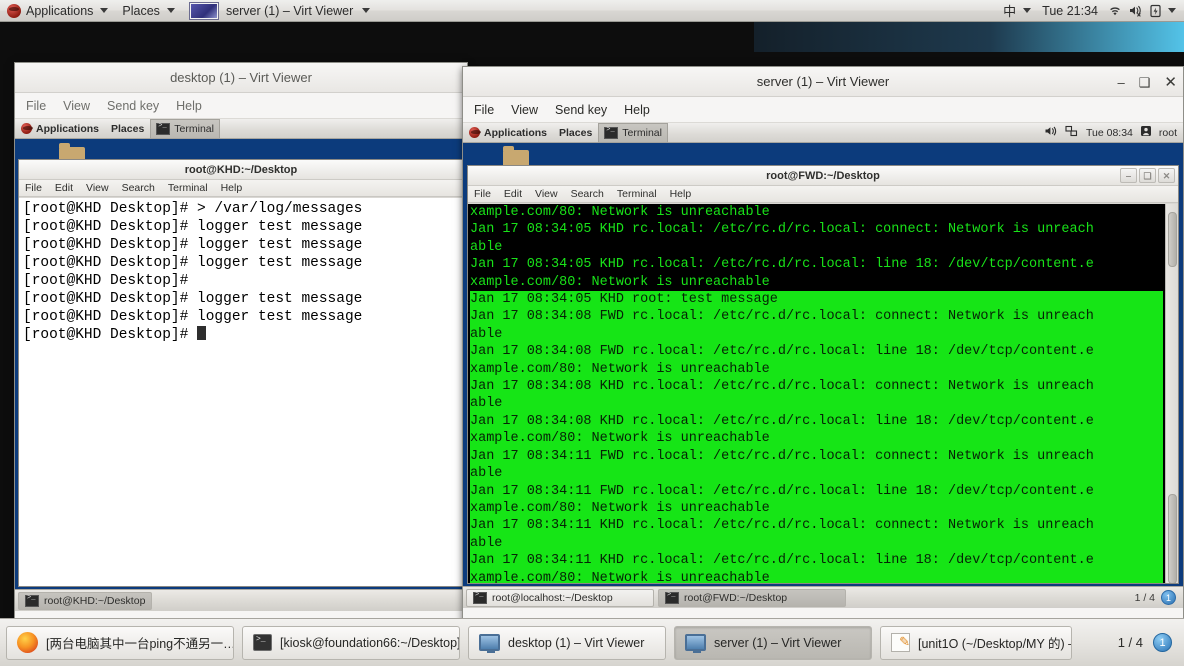 Image resolution: width=1184 pixels, height=666 pixels. What do you see at coordinates (1109, 133) in the screenshot?
I see `guest-clock-label: Tue 08:34` at bounding box center [1109, 133].